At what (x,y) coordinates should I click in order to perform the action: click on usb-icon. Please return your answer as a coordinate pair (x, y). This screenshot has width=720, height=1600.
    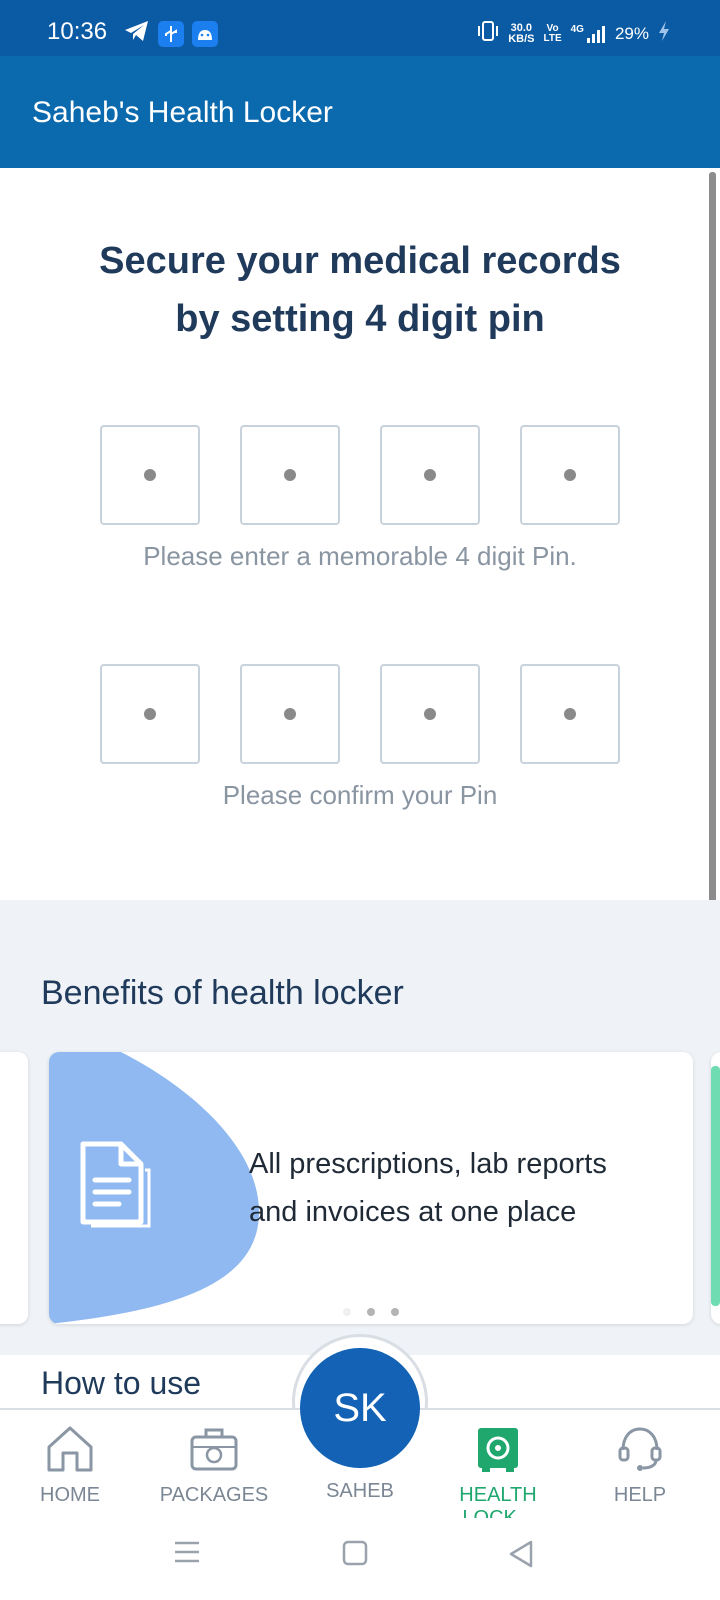
    Looking at the image, I should click on (171, 33).